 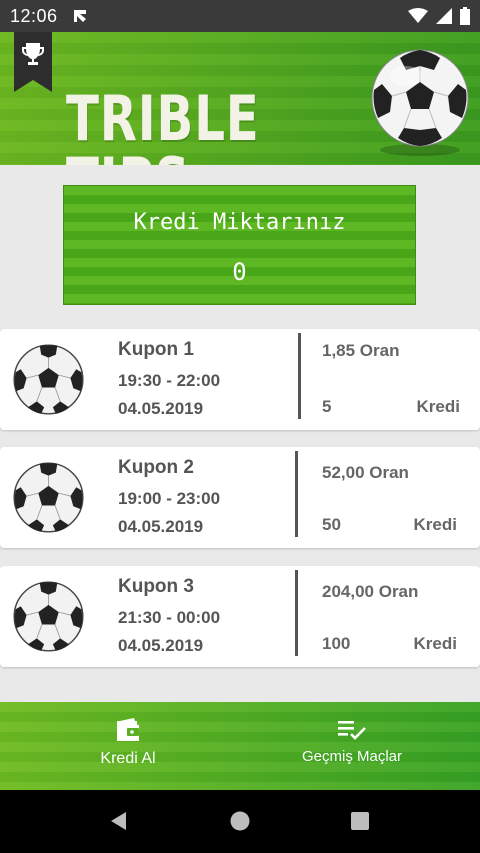 I want to click on coupon-odds: 1,85 Oran, so click(x=361, y=350).